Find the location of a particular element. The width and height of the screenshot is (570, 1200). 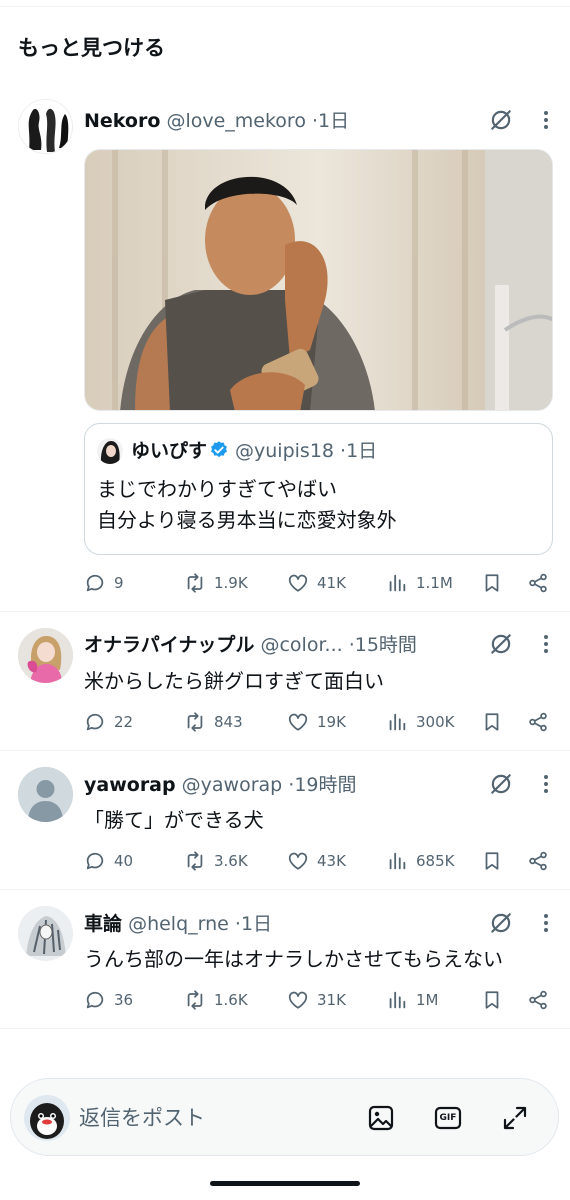

view-count: 1M is located at coordinates (427, 1000).